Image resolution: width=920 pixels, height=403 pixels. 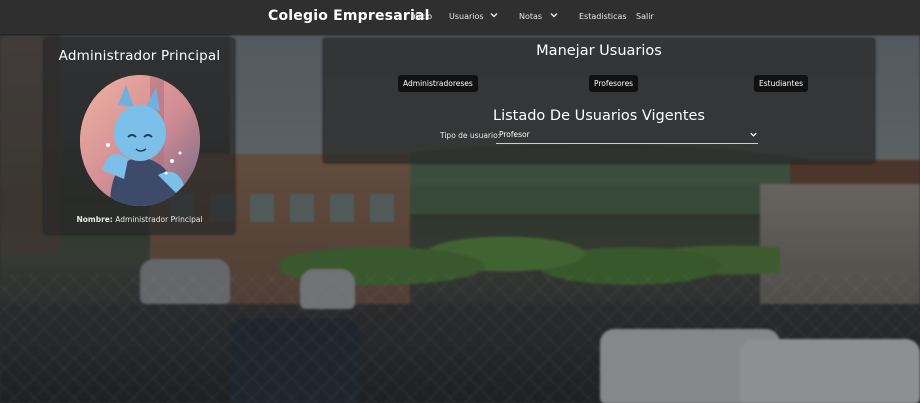 I want to click on manage-users-title: Manejar Usuarios, so click(x=599, y=51).